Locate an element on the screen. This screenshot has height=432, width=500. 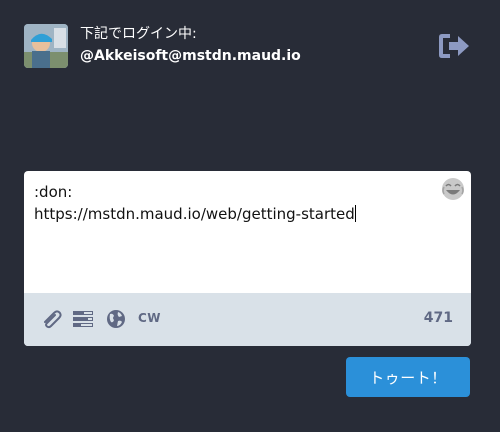
poll-icon is located at coordinates (83, 319).